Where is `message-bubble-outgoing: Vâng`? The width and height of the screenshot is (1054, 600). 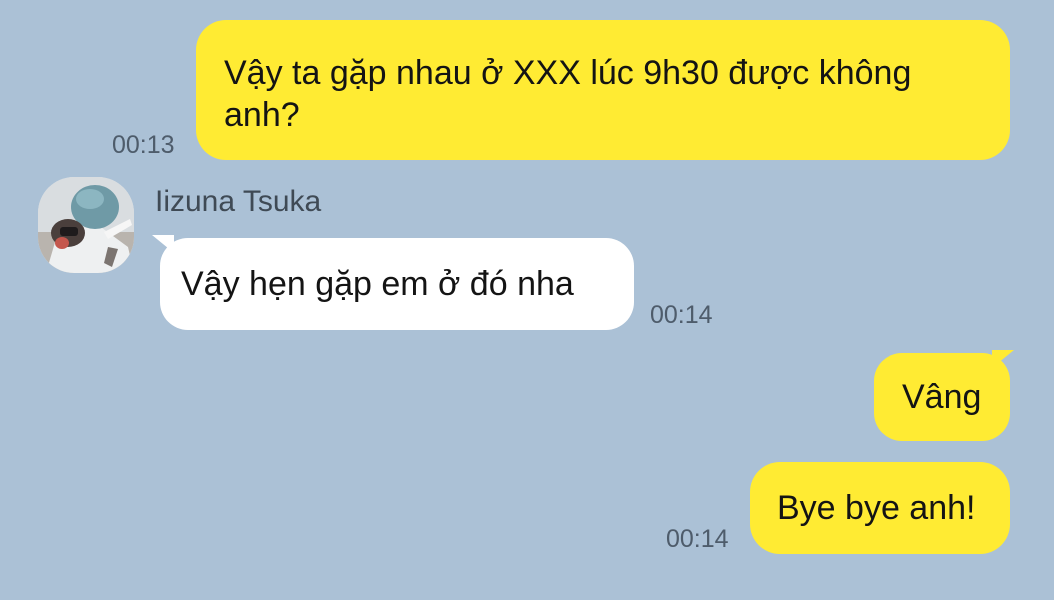 message-bubble-outgoing: Vâng is located at coordinates (942, 397).